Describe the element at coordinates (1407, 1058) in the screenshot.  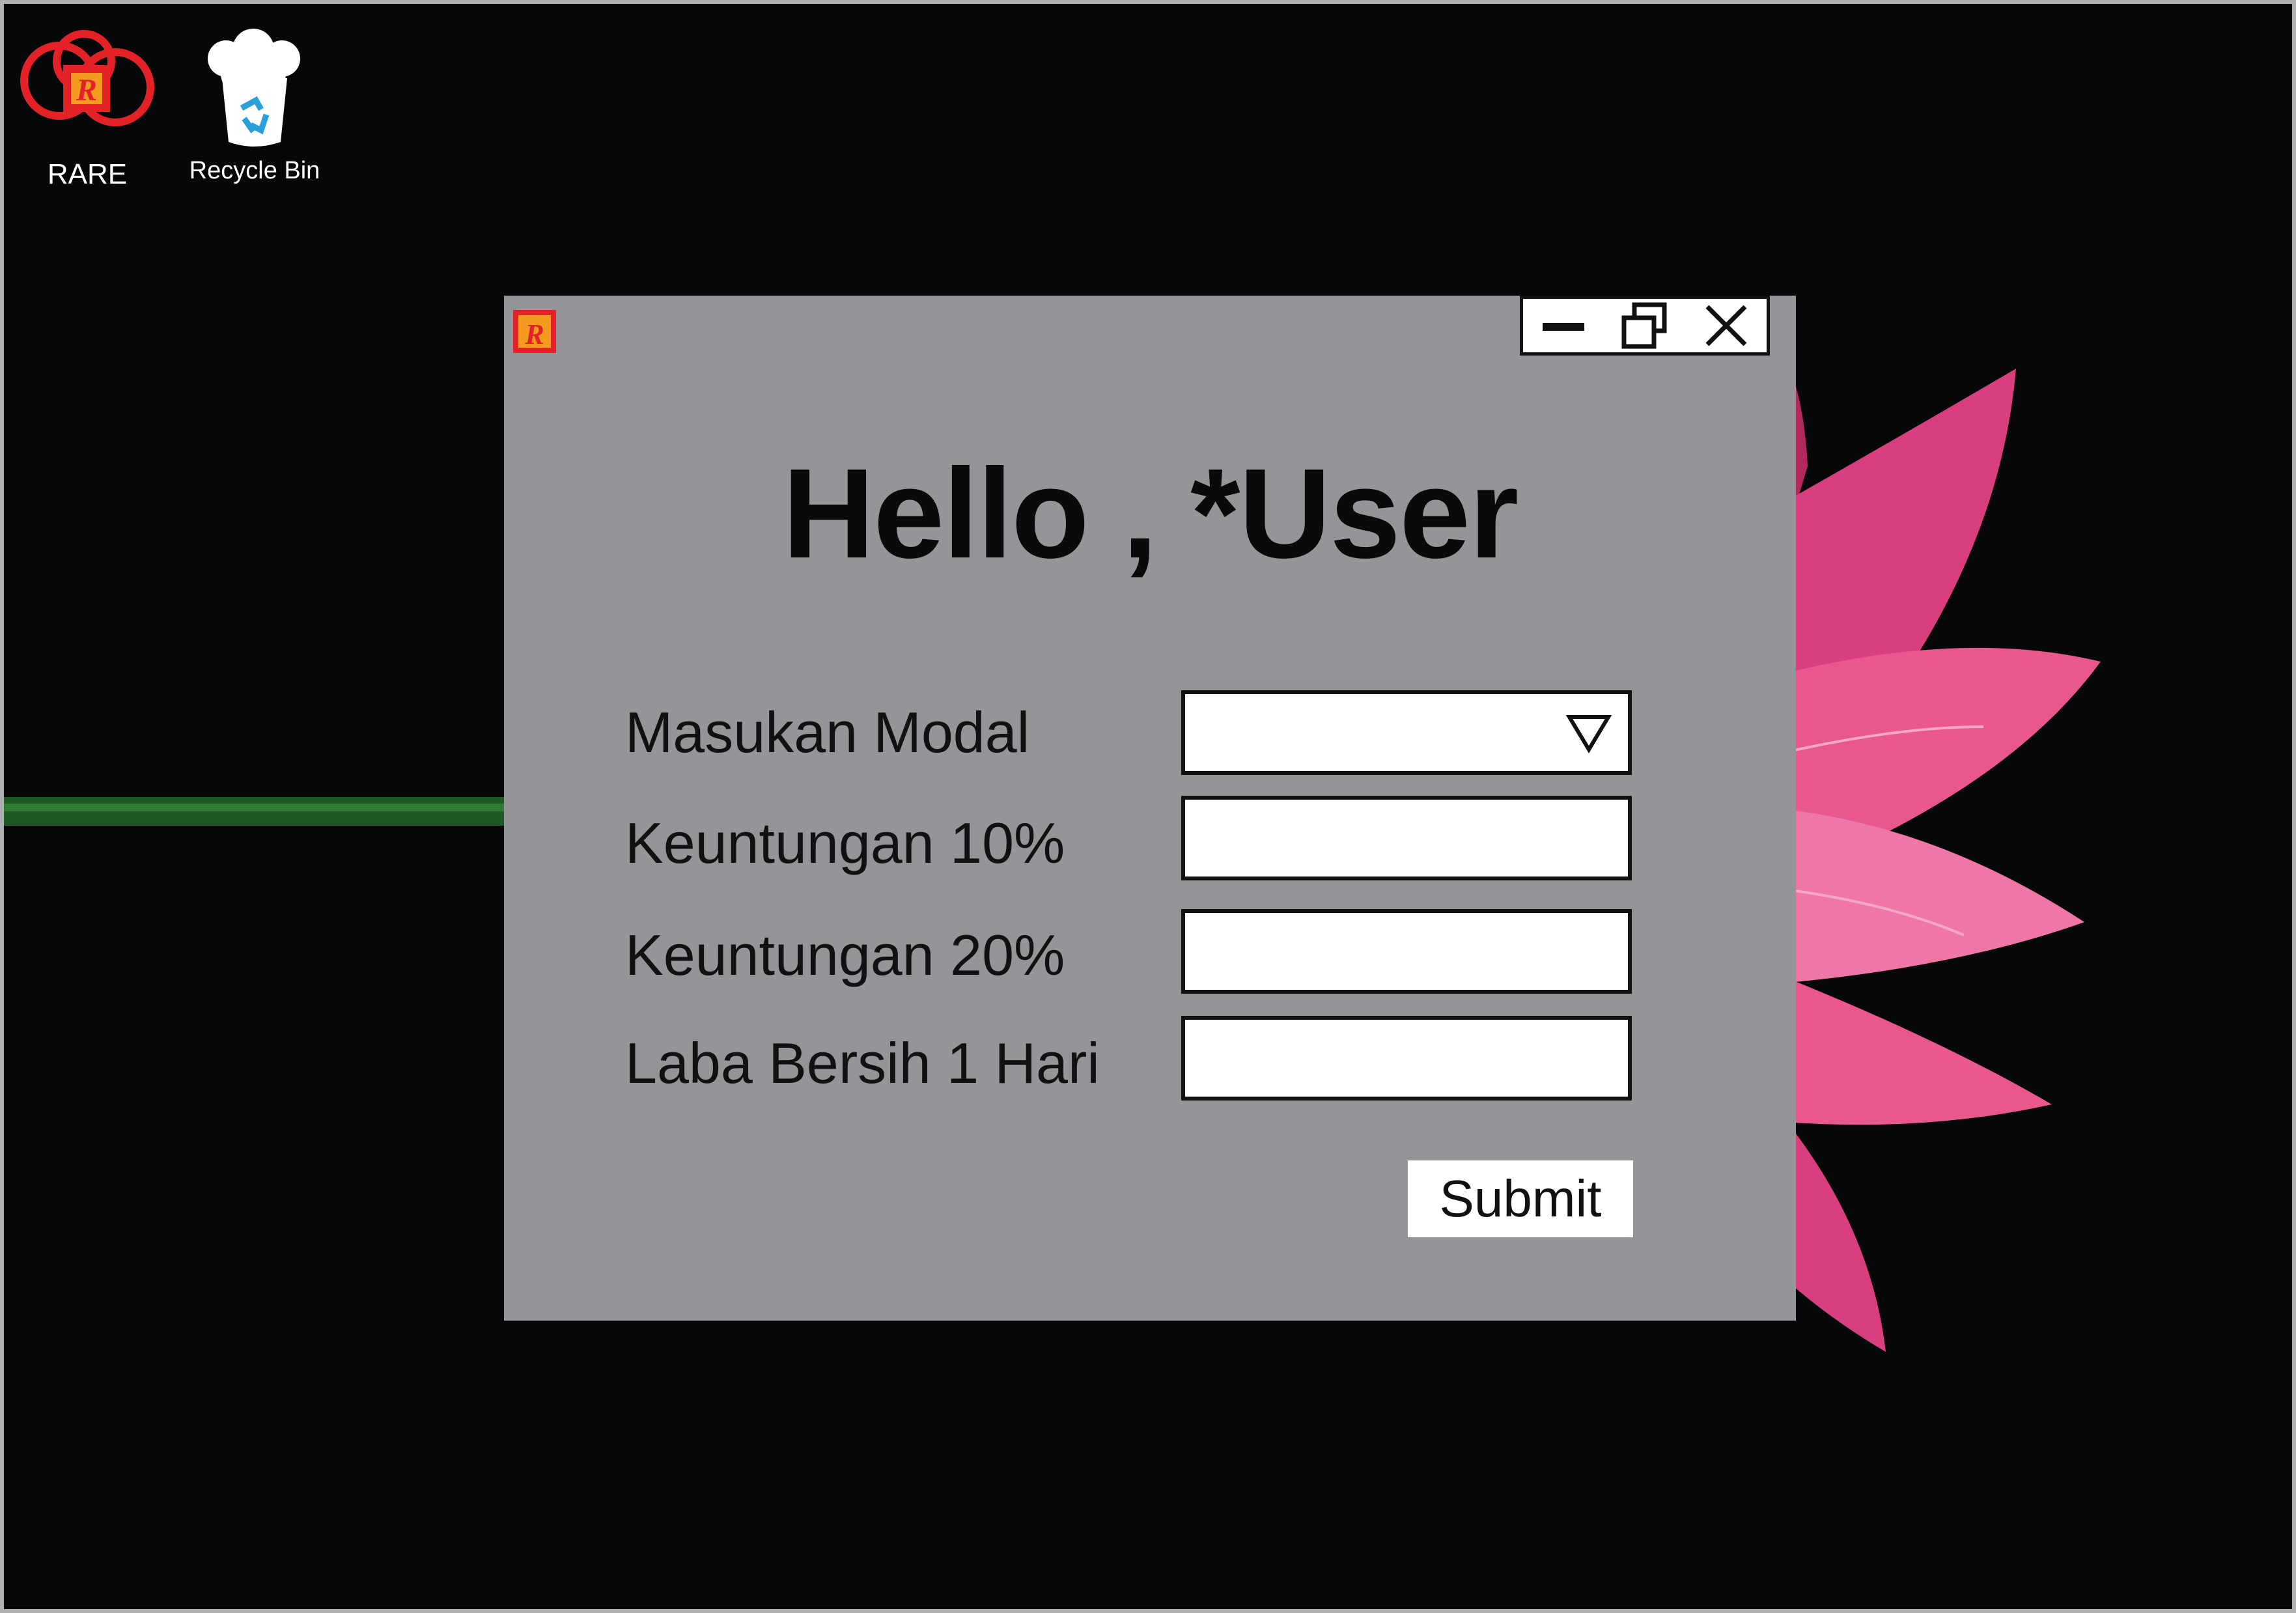
I see `net-profit-field` at that location.